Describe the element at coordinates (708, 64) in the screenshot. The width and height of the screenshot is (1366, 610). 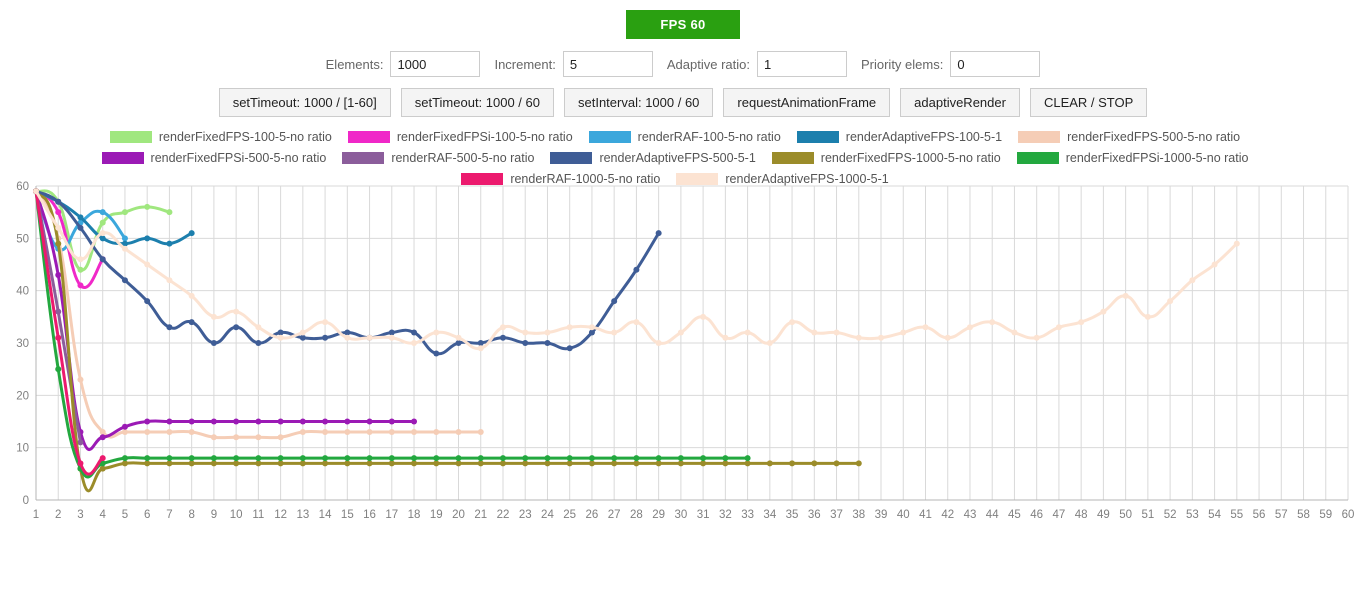
I see `adaptive-ratio-label: Adaptive ratio:` at that location.